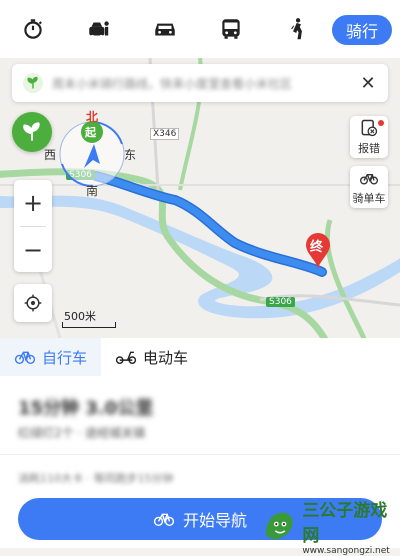 The height and width of the screenshot is (556, 400). What do you see at coordinates (362, 30) in the screenshot?
I see `mode-cycling-active: 骑行` at bounding box center [362, 30].